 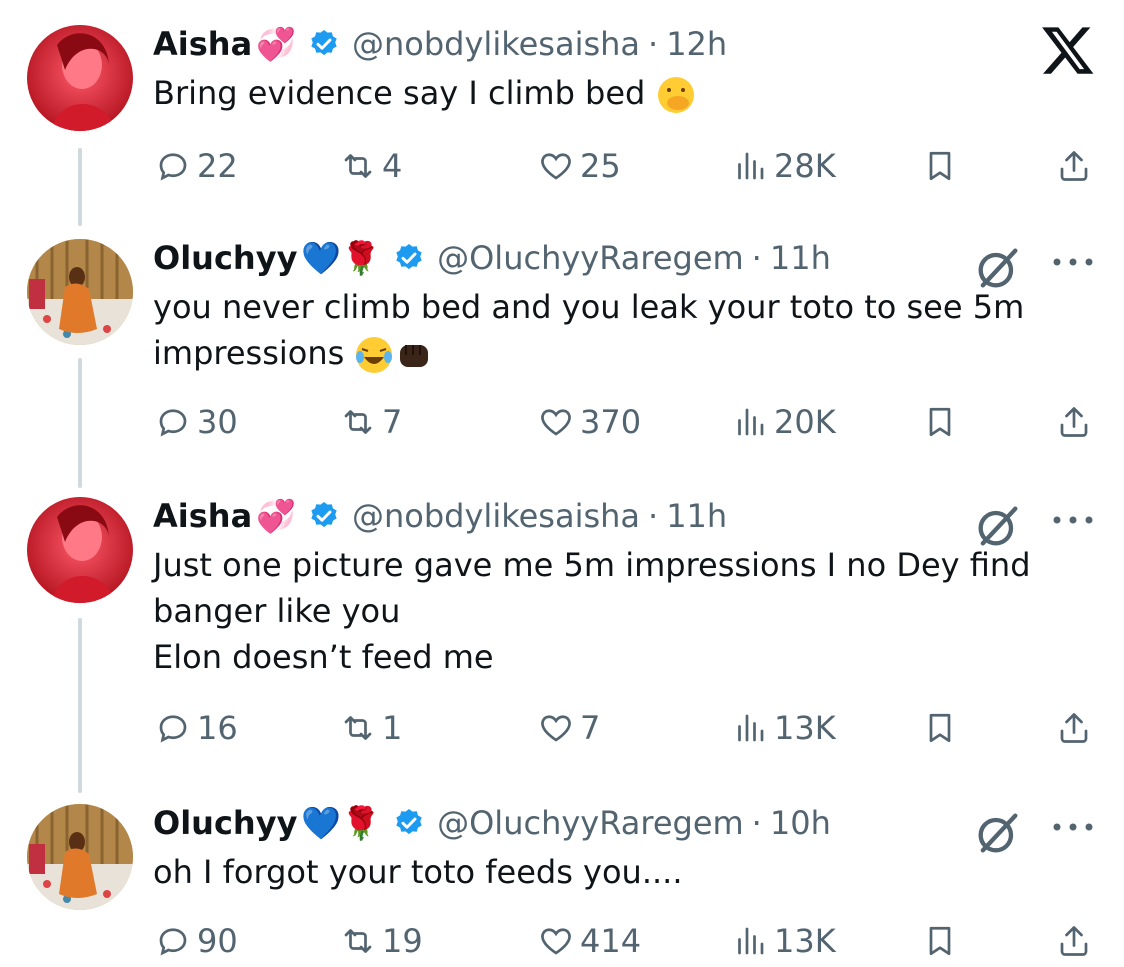 I want to click on views-button: 20K, so click(x=784, y=422).